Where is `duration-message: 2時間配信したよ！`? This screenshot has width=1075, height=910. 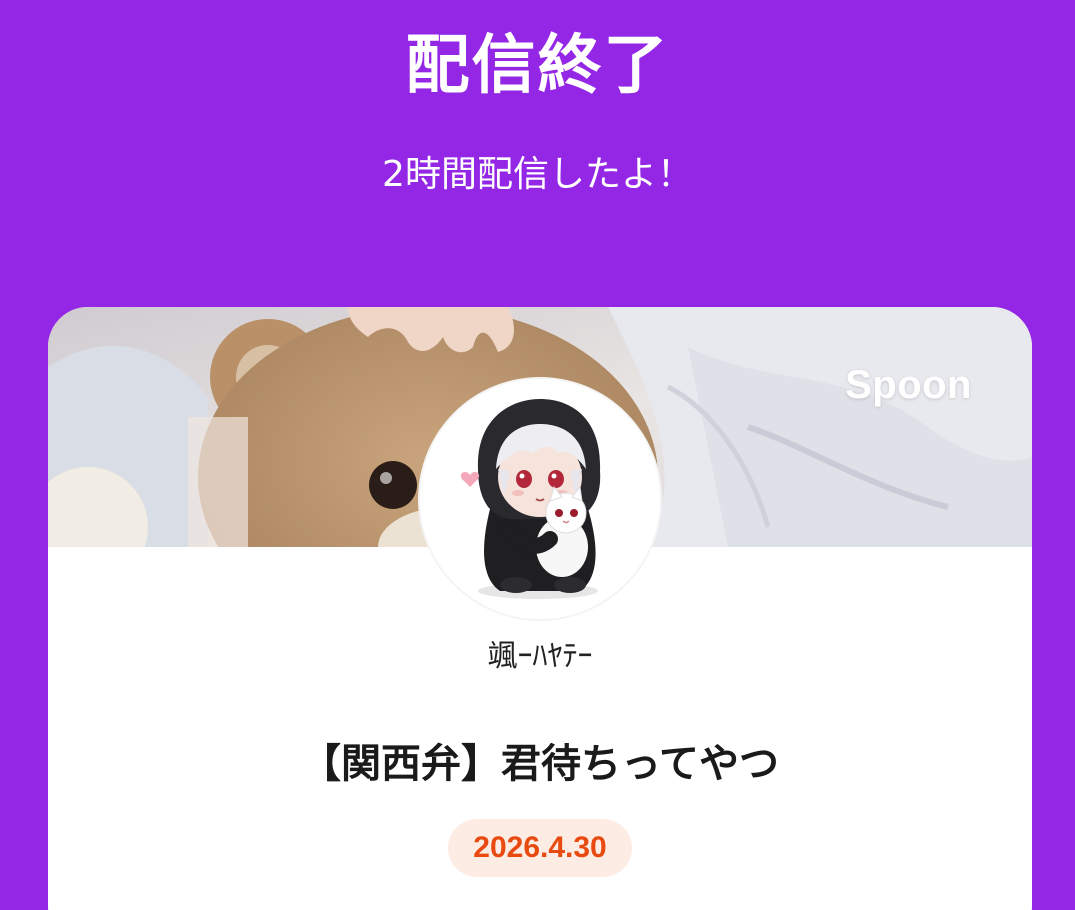 duration-message: 2時間配信したよ！ is located at coordinates (537, 174).